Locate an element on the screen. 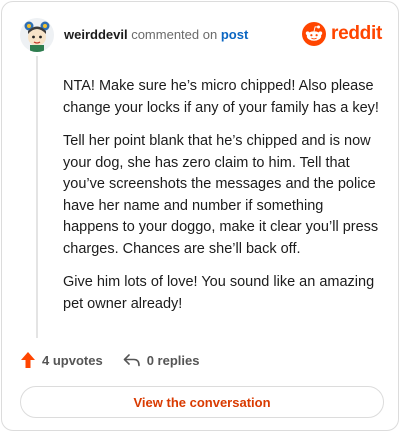  user-avatar is located at coordinates (37, 35).